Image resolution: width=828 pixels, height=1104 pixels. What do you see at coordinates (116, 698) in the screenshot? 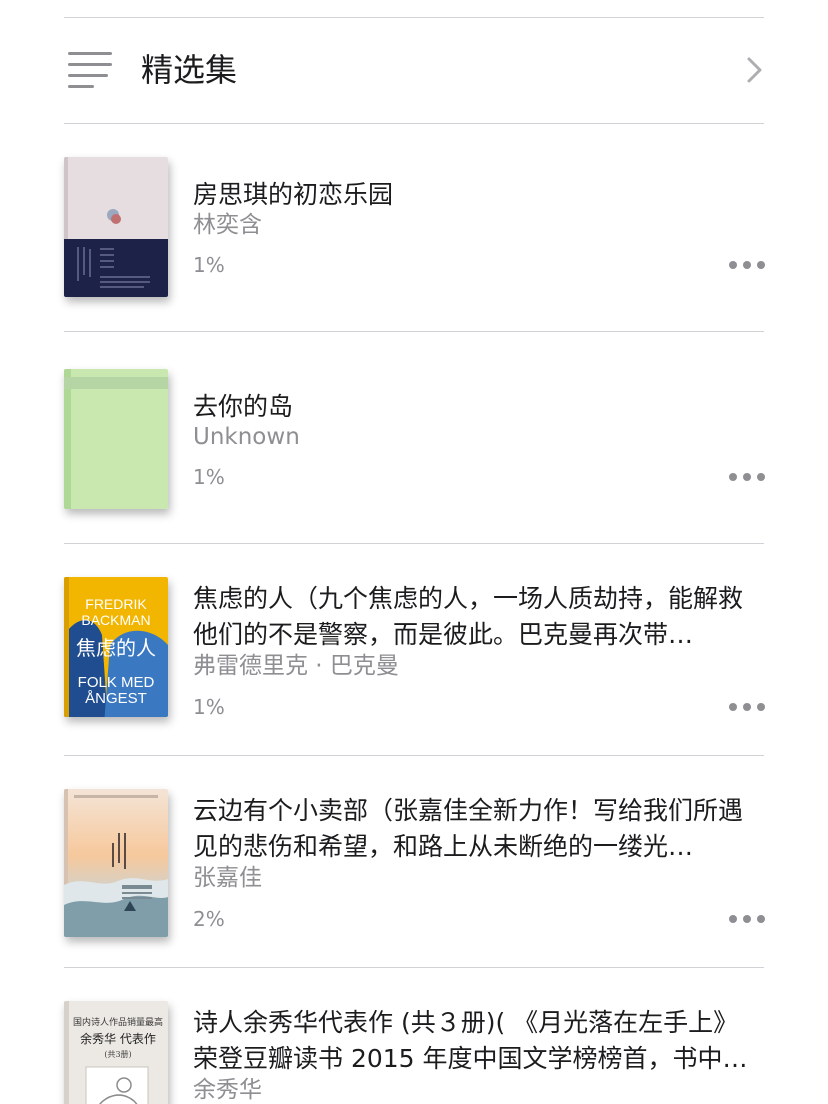
I see `cover-text: ÅNGEST` at bounding box center [116, 698].